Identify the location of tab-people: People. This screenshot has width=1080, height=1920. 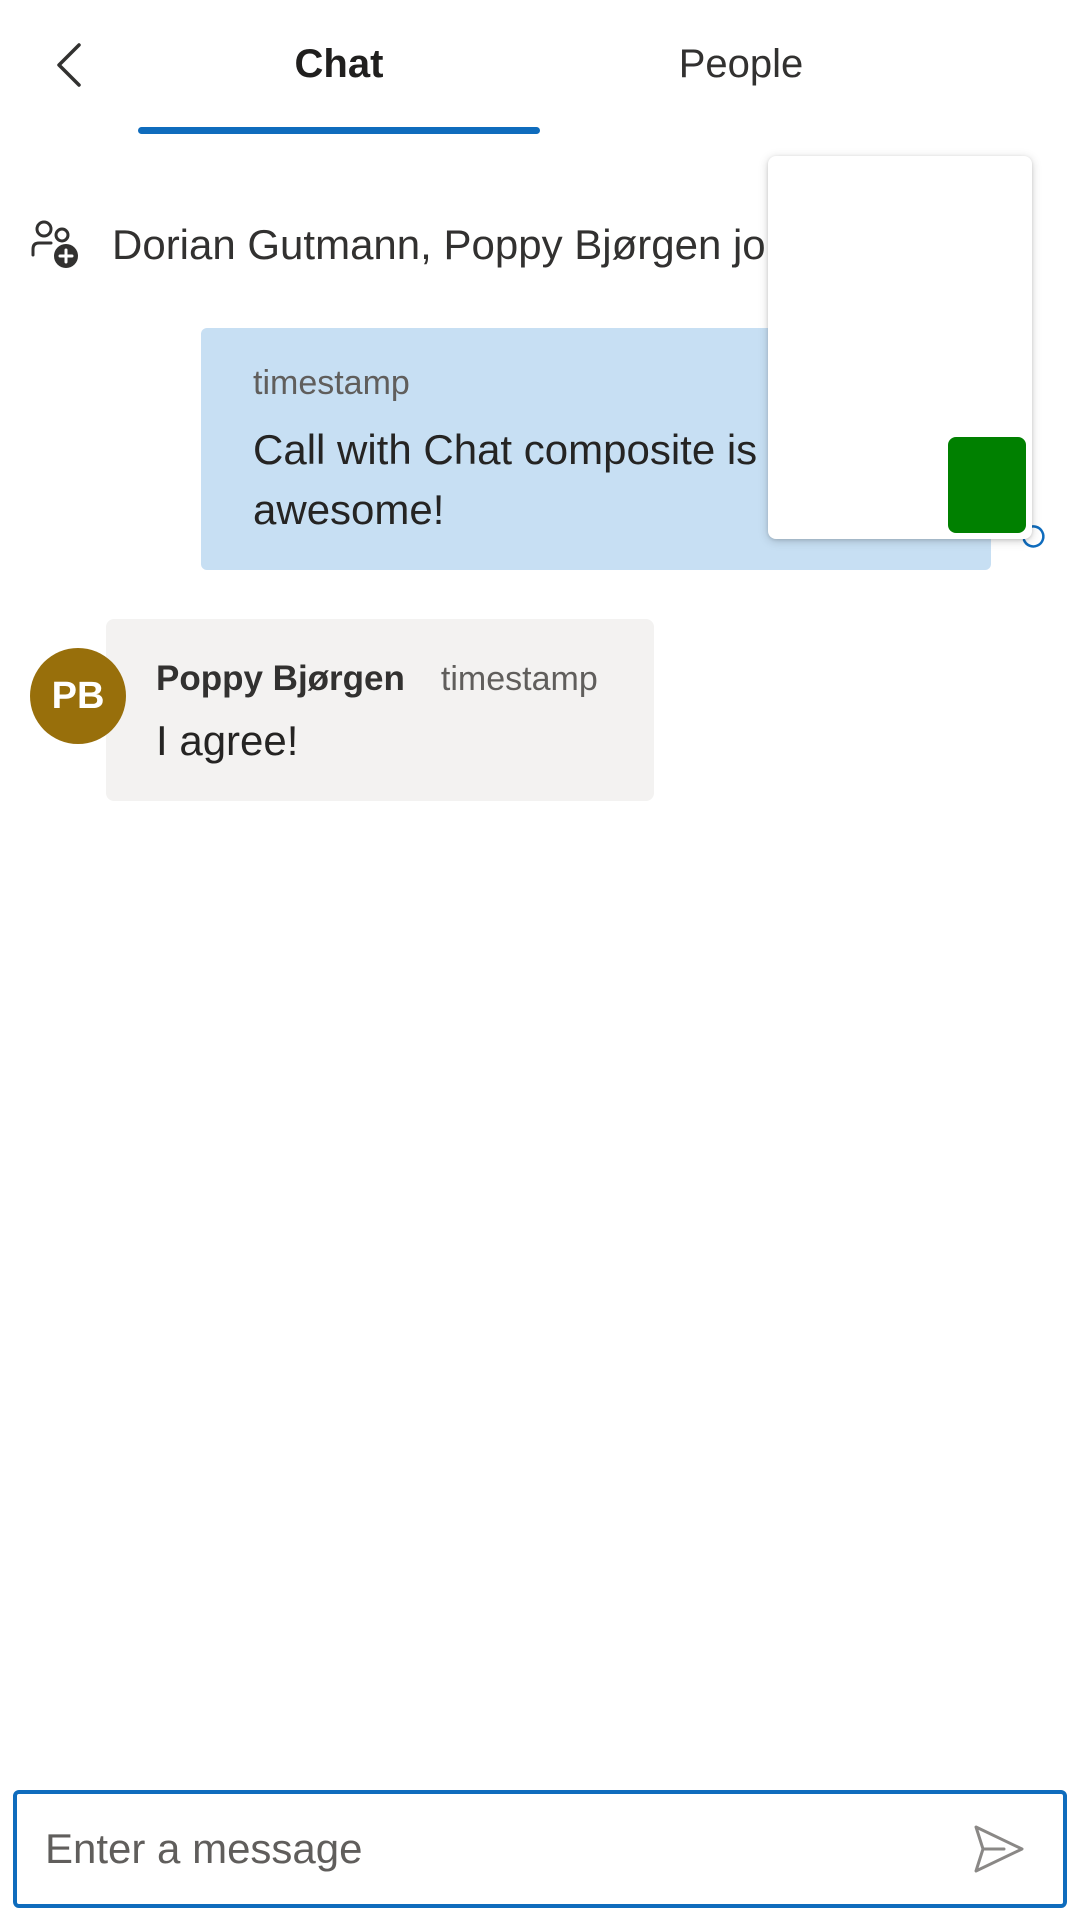
(741, 64).